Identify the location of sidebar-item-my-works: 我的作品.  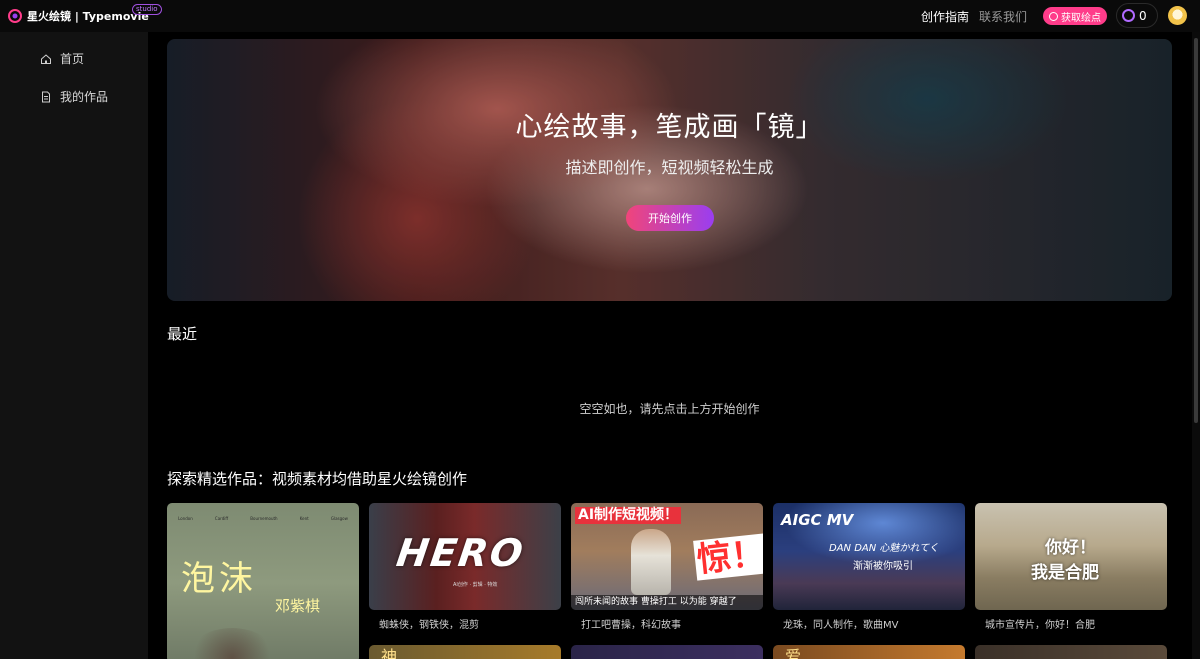
(74, 96).